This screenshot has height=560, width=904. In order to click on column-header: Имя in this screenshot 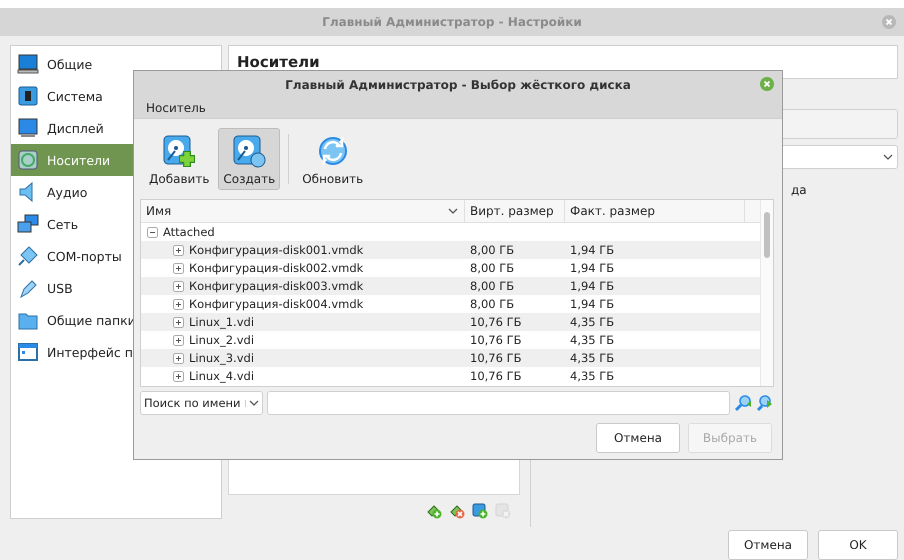, I will do `click(303, 211)`.